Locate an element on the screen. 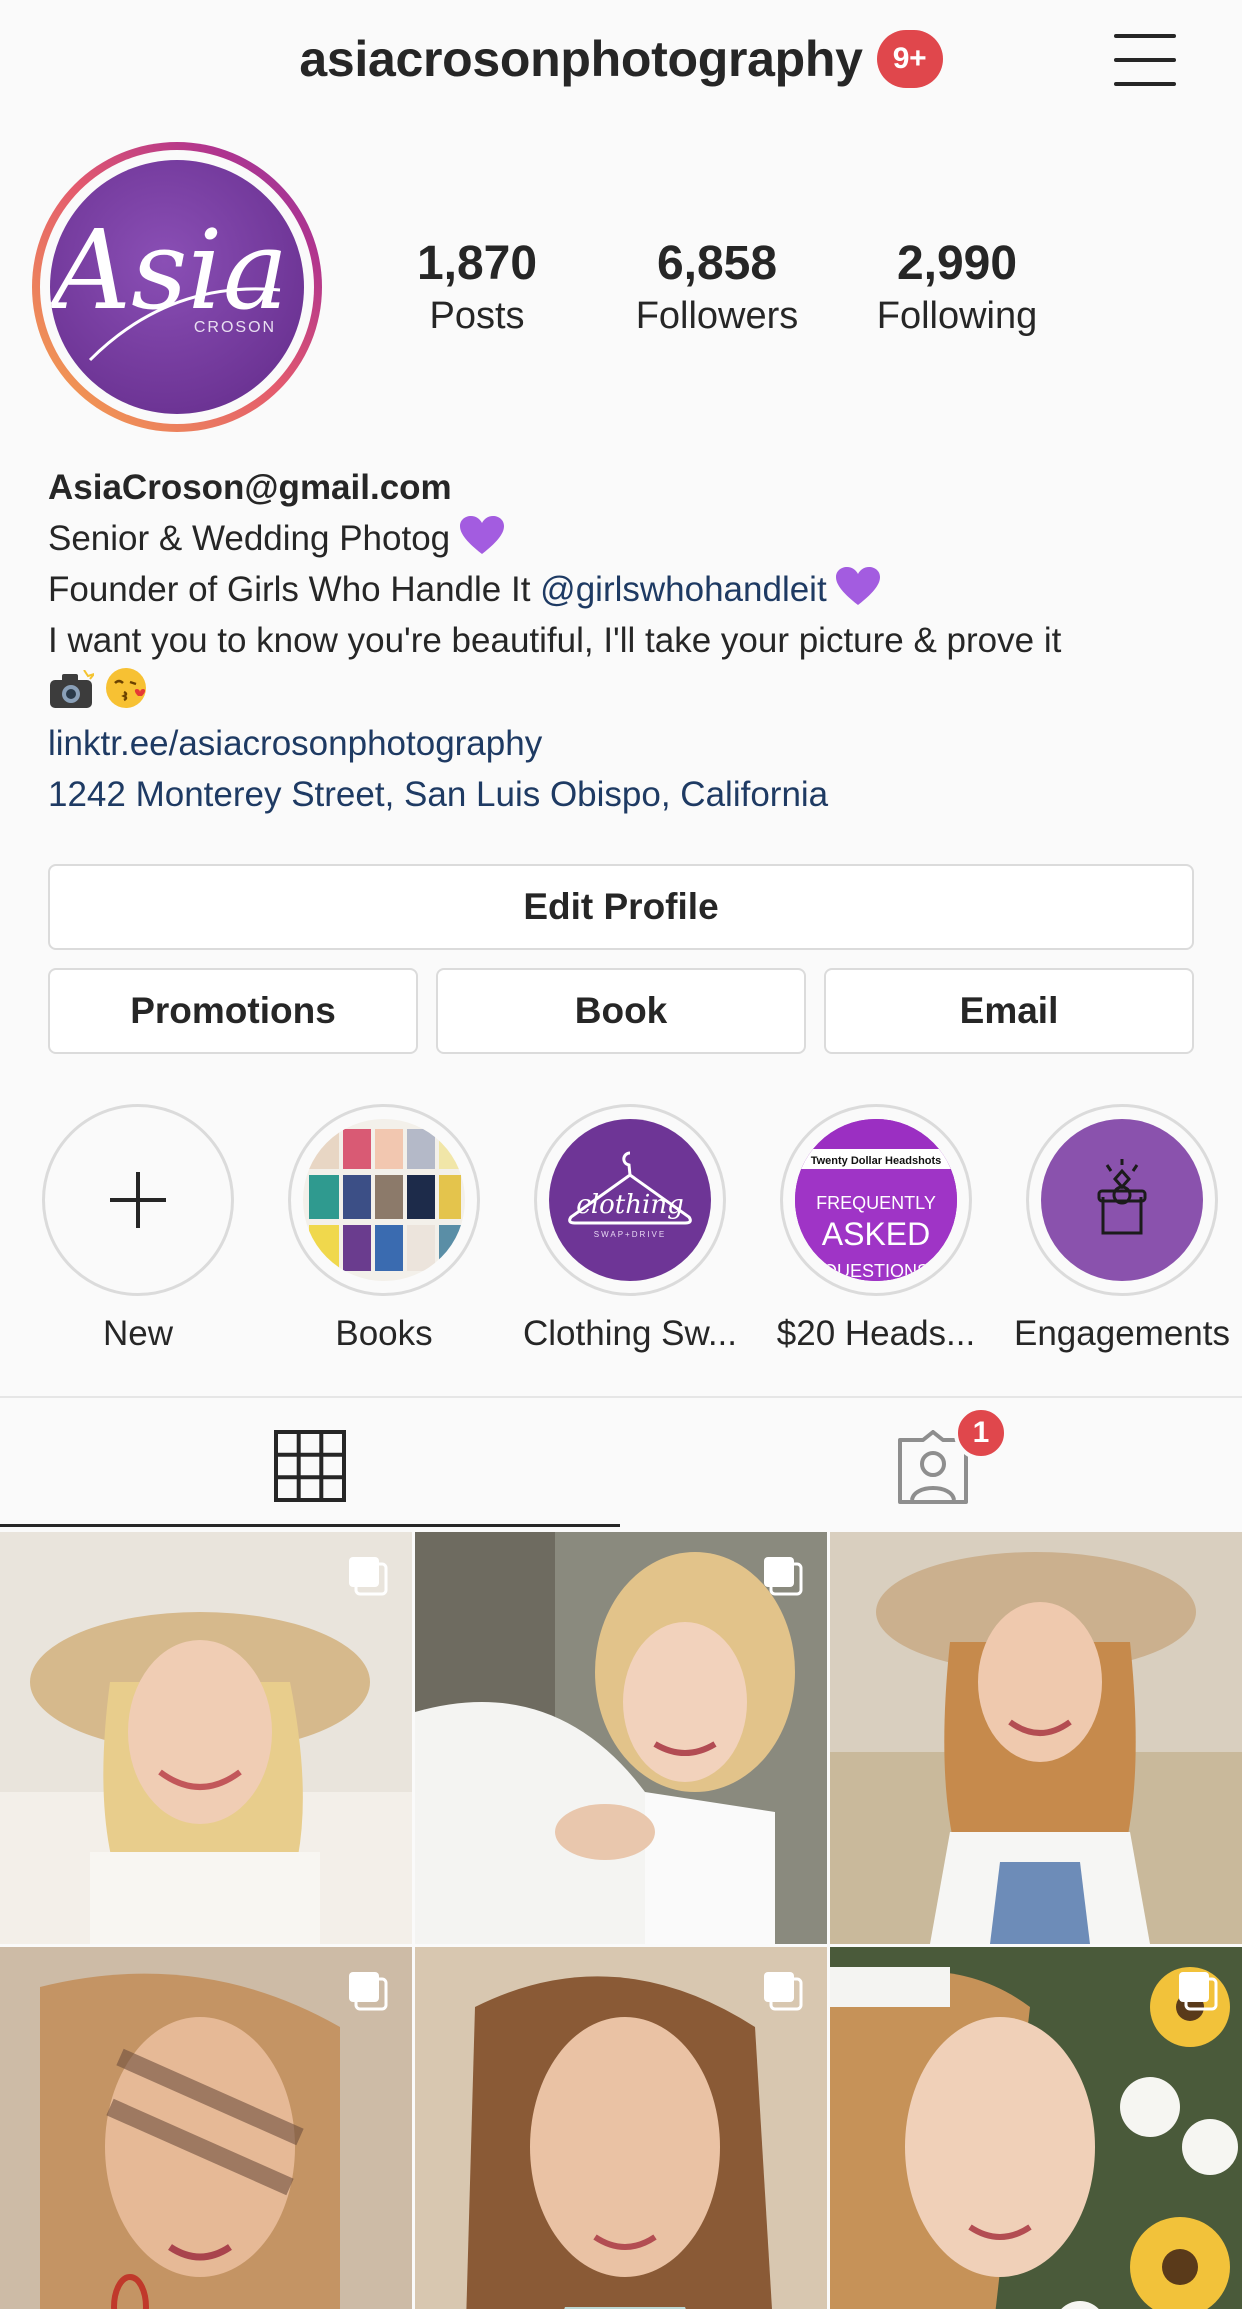 The image size is (1242, 2309). tab-grid is located at coordinates (310, 1461).